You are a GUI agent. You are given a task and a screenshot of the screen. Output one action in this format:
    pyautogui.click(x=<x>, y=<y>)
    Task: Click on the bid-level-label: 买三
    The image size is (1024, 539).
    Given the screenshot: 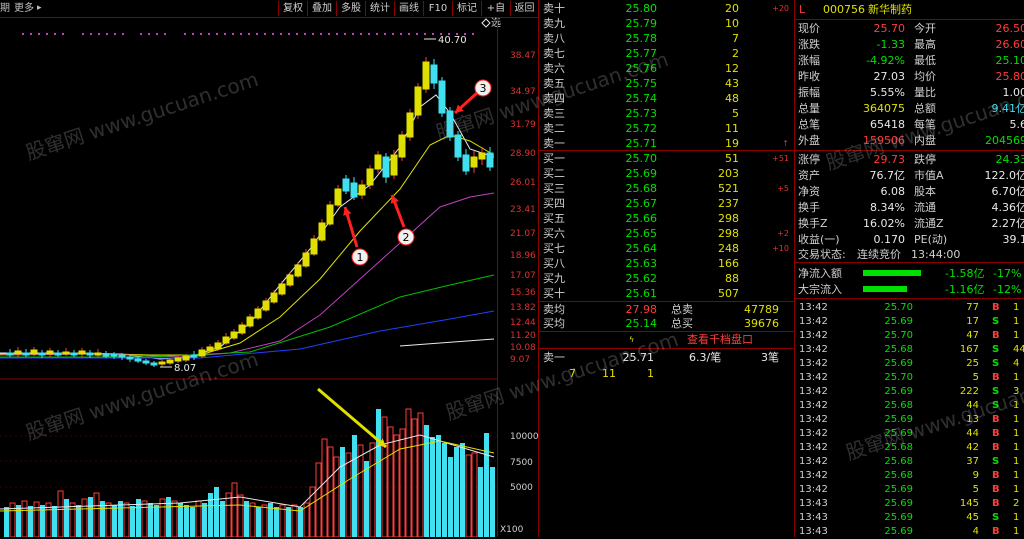 What is the action you would take?
    pyautogui.click(x=554, y=188)
    